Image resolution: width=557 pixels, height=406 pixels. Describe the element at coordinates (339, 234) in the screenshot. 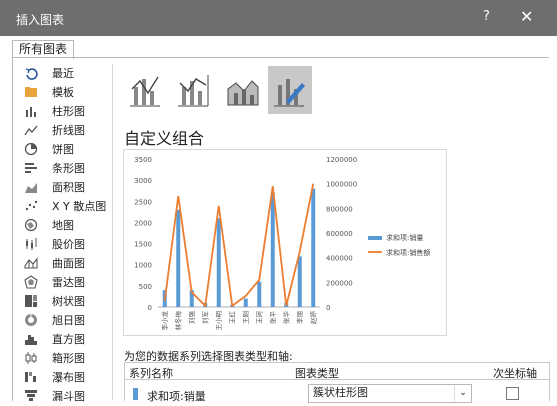

I see `y-right-tick: 600000` at that location.